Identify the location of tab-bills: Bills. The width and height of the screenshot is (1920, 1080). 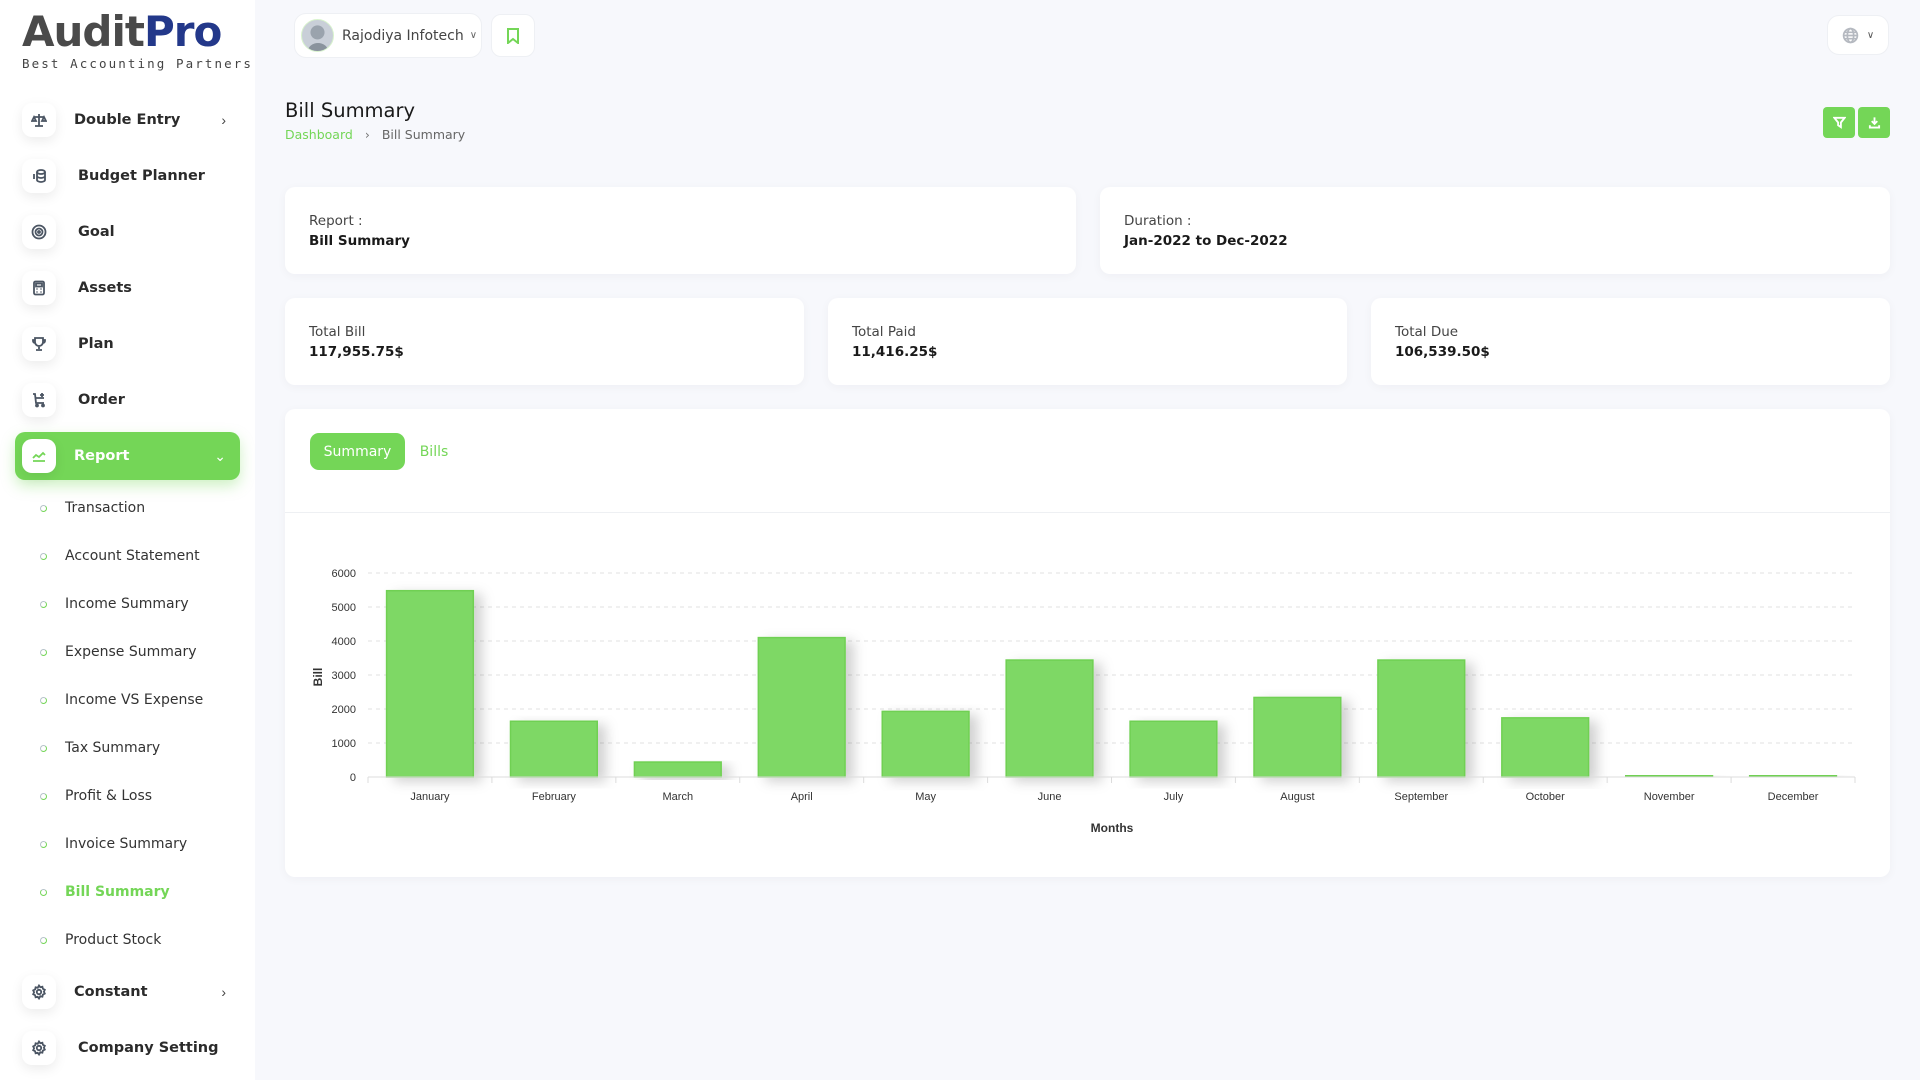
(434, 451).